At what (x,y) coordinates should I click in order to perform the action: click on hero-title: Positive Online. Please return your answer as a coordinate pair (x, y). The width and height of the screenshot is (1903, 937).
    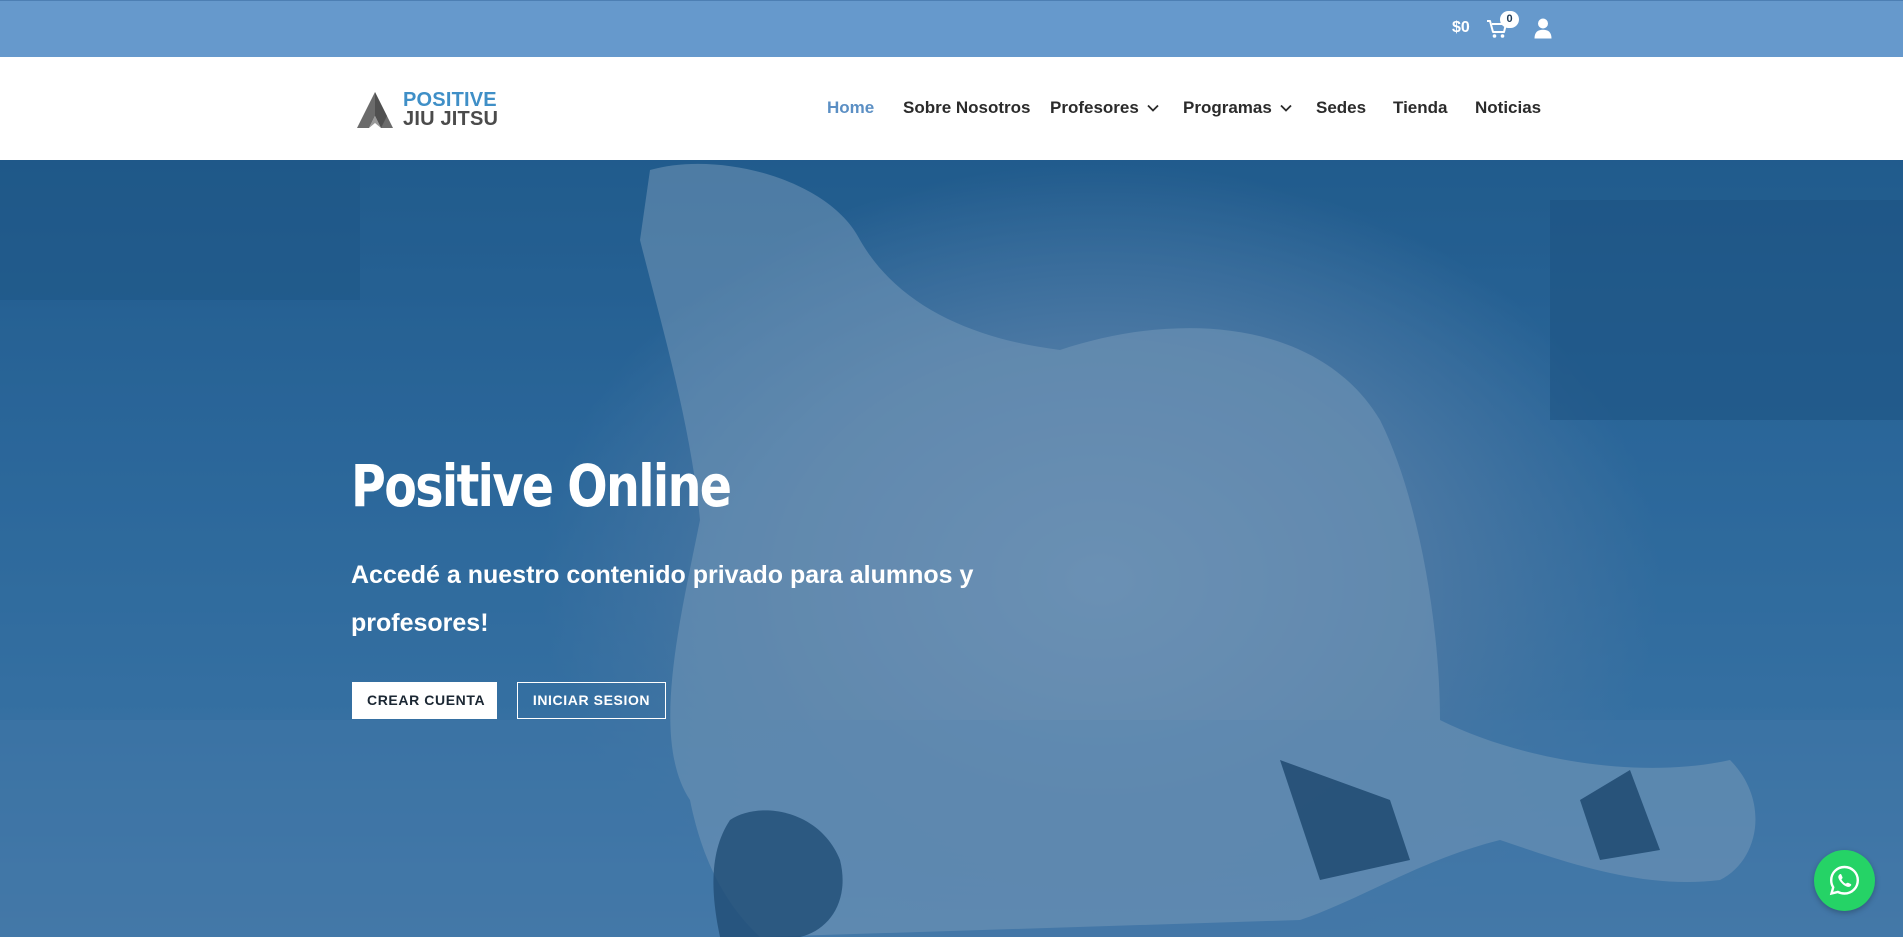
    Looking at the image, I should click on (541, 486).